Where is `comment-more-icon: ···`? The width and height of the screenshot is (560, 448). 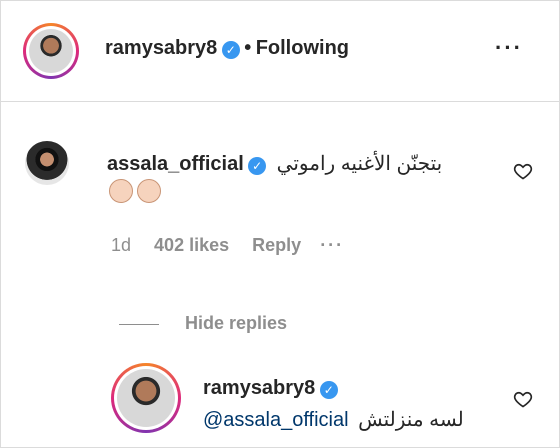
comment-more-icon: ··· is located at coordinates (332, 245).